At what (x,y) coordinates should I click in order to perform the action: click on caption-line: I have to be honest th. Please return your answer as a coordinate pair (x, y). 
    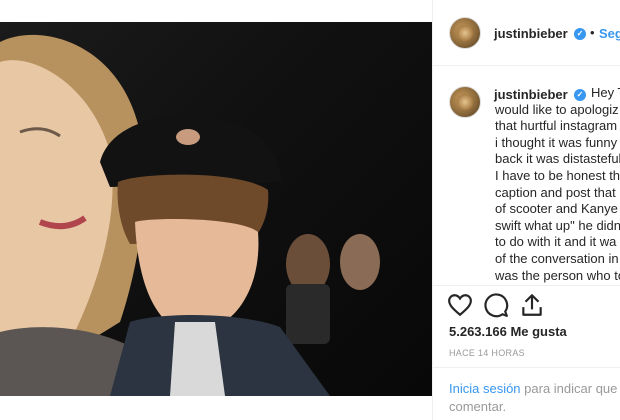
    Looking at the image, I should click on (557, 175).